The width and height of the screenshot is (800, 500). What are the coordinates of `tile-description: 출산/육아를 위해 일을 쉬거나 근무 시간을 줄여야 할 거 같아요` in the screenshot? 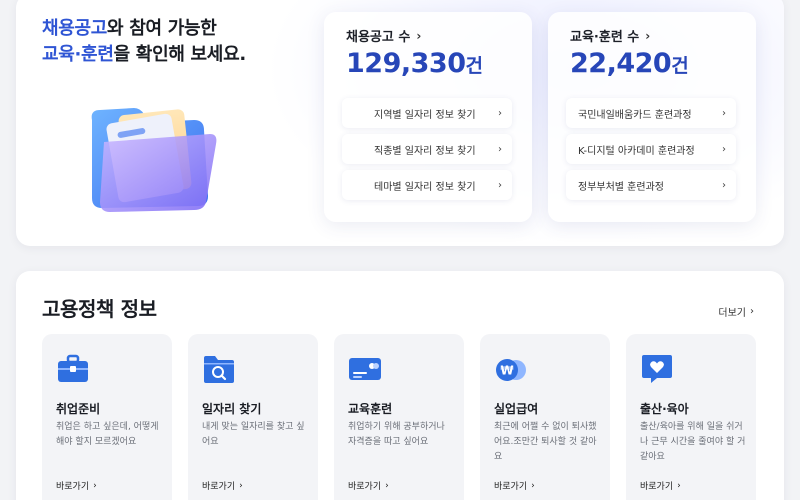 It's located at (693, 442).